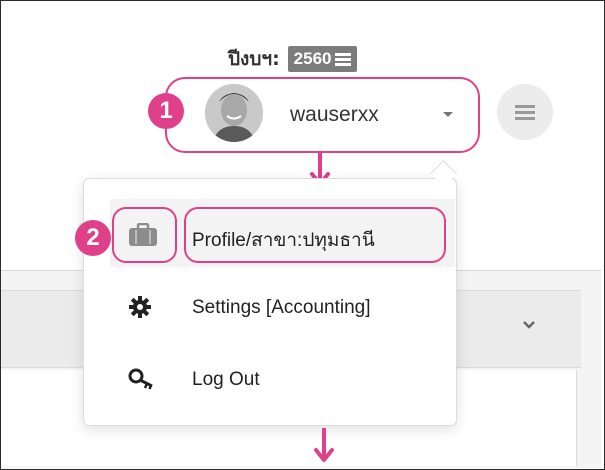  What do you see at coordinates (93, 238) in the screenshot?
I see `step-2-badge: 2` at bounding box center [93, 238].